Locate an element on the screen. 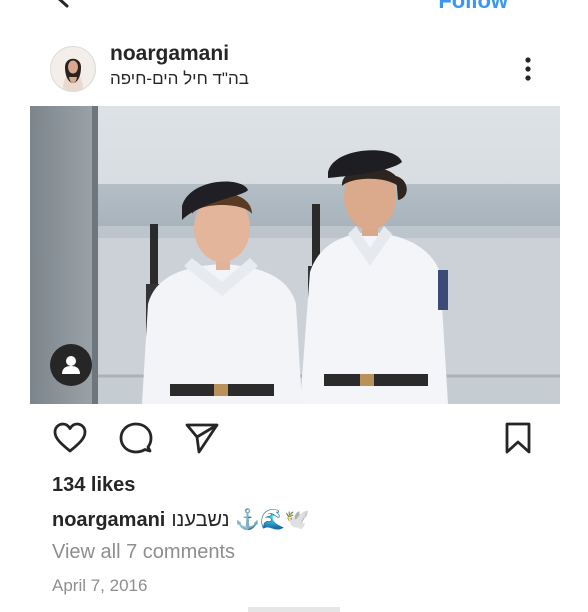  scroll-edge-divider is located at coordinates (294, 609).